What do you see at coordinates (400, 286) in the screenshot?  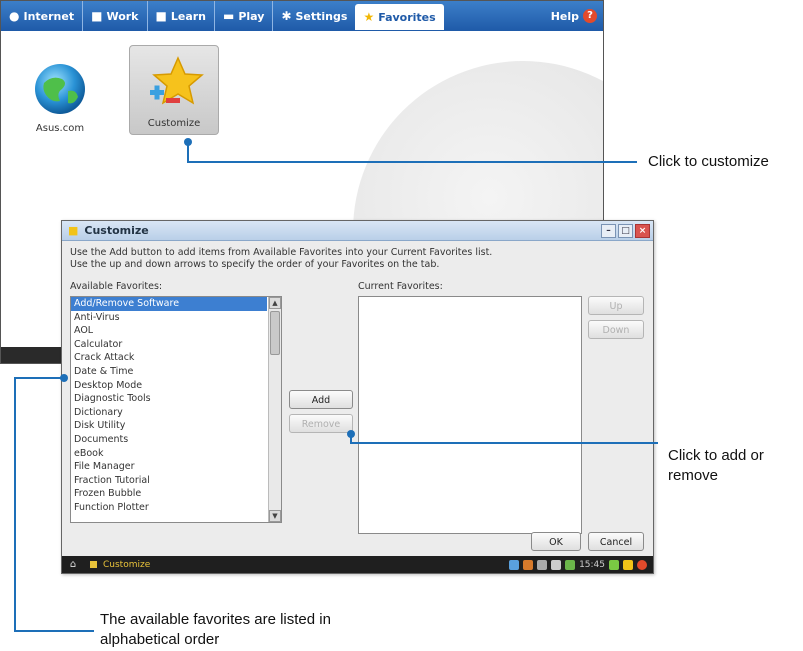 I see `current-favorites-label: Current Favorites:` at bounding box center [400, 286].